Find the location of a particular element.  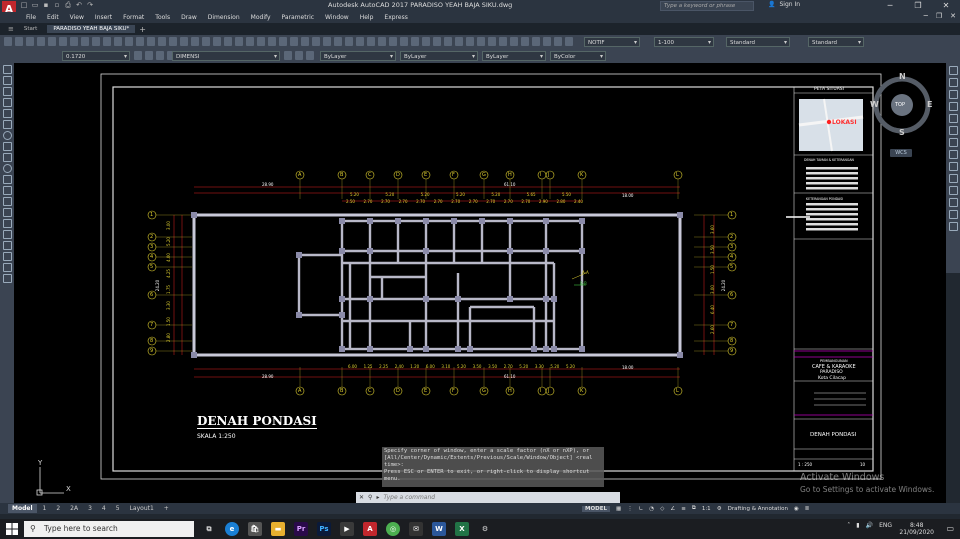

menu-edit: Edit is located at coordinates (53, 17).